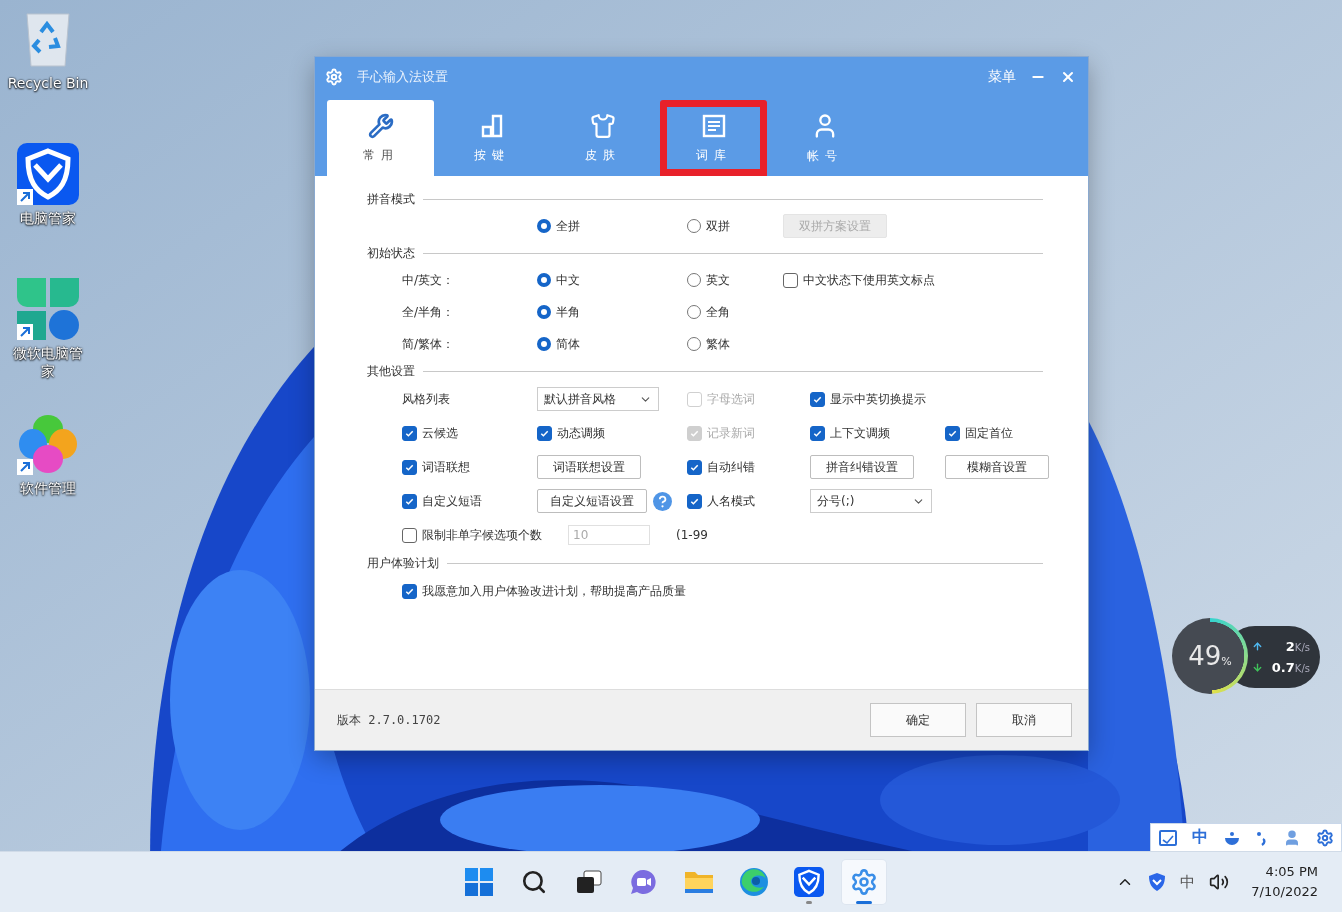 The image size is (1342, 912). Describe the element at coordinates (918, 720) in the screenshot. I see `dialog-button: 确定` at that location.